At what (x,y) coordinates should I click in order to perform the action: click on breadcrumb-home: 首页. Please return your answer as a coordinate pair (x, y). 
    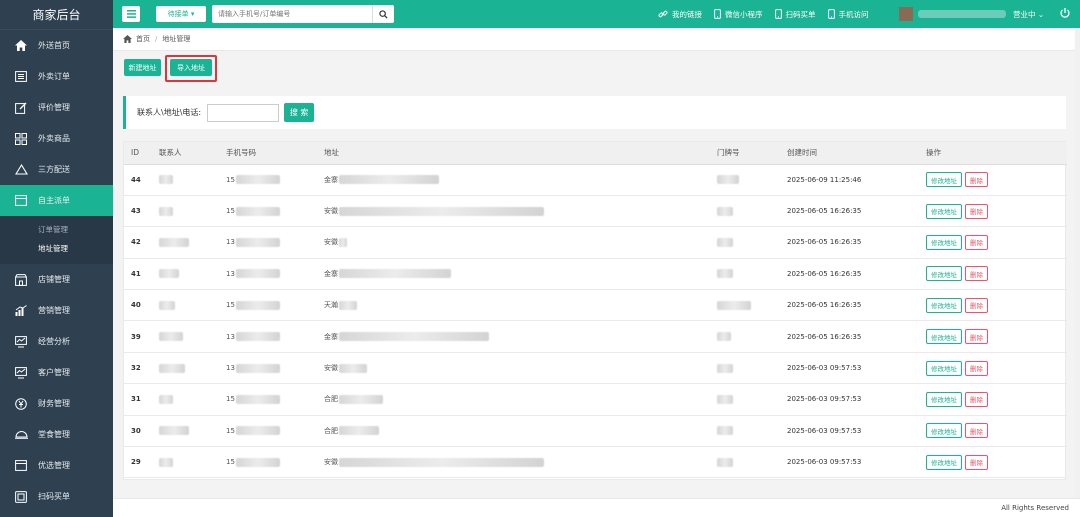
    Looking at the image, I should click on (143, 39).